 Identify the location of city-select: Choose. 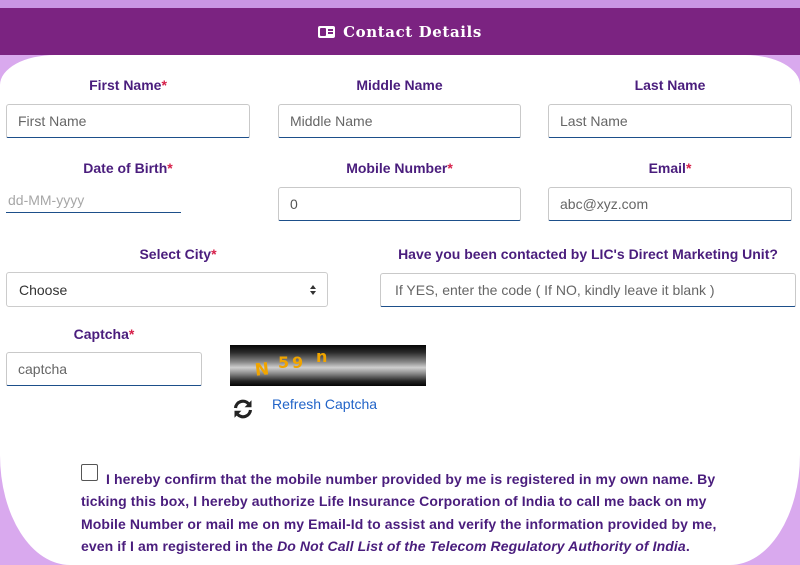
(167, 289).